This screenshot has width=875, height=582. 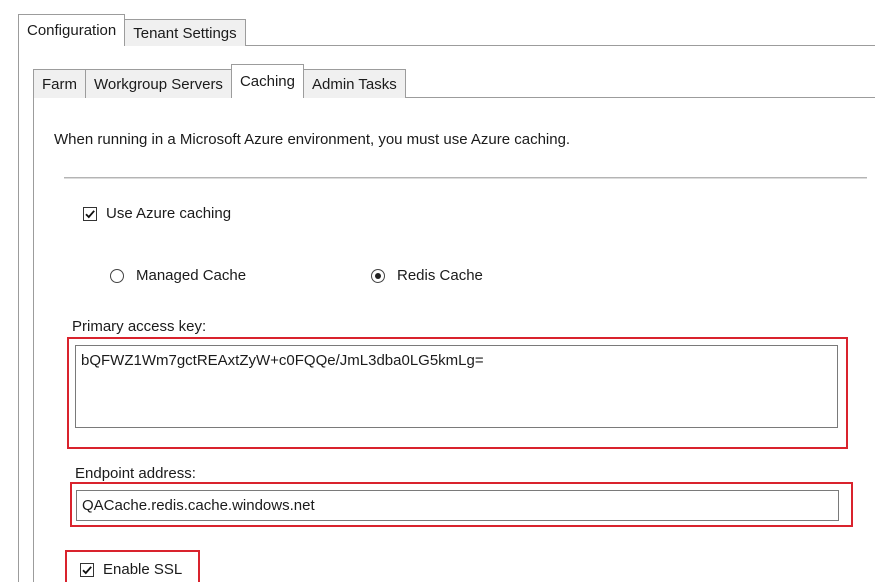 I want to click on use-azure-caching-label: Use Azure caching, so click(x=169, y=213).